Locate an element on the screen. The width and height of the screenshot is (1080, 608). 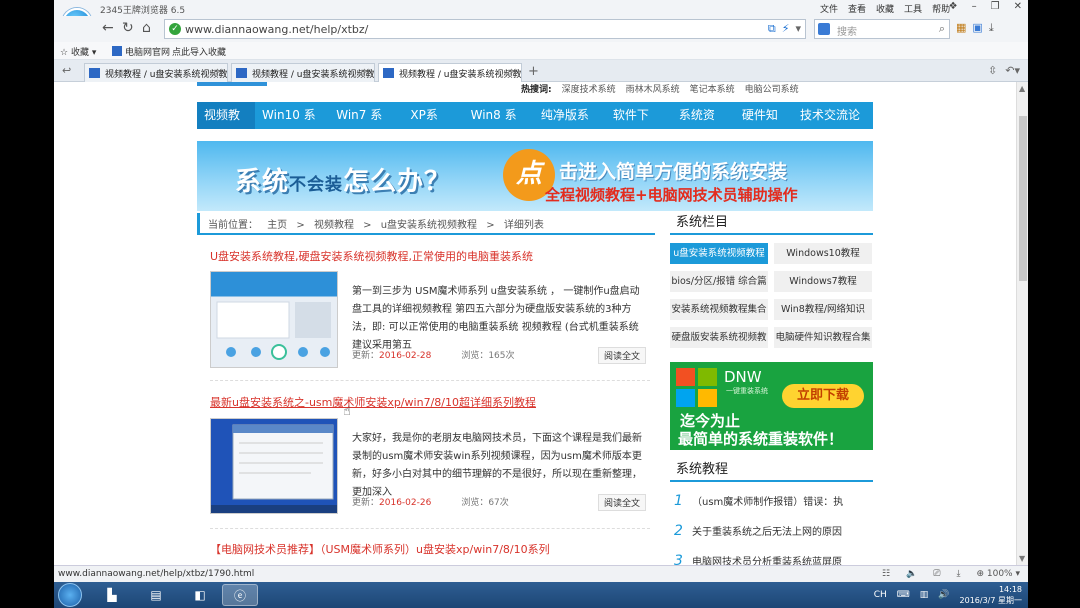
compat-mode-icon: ☷ is located at coordinates (886, 574).